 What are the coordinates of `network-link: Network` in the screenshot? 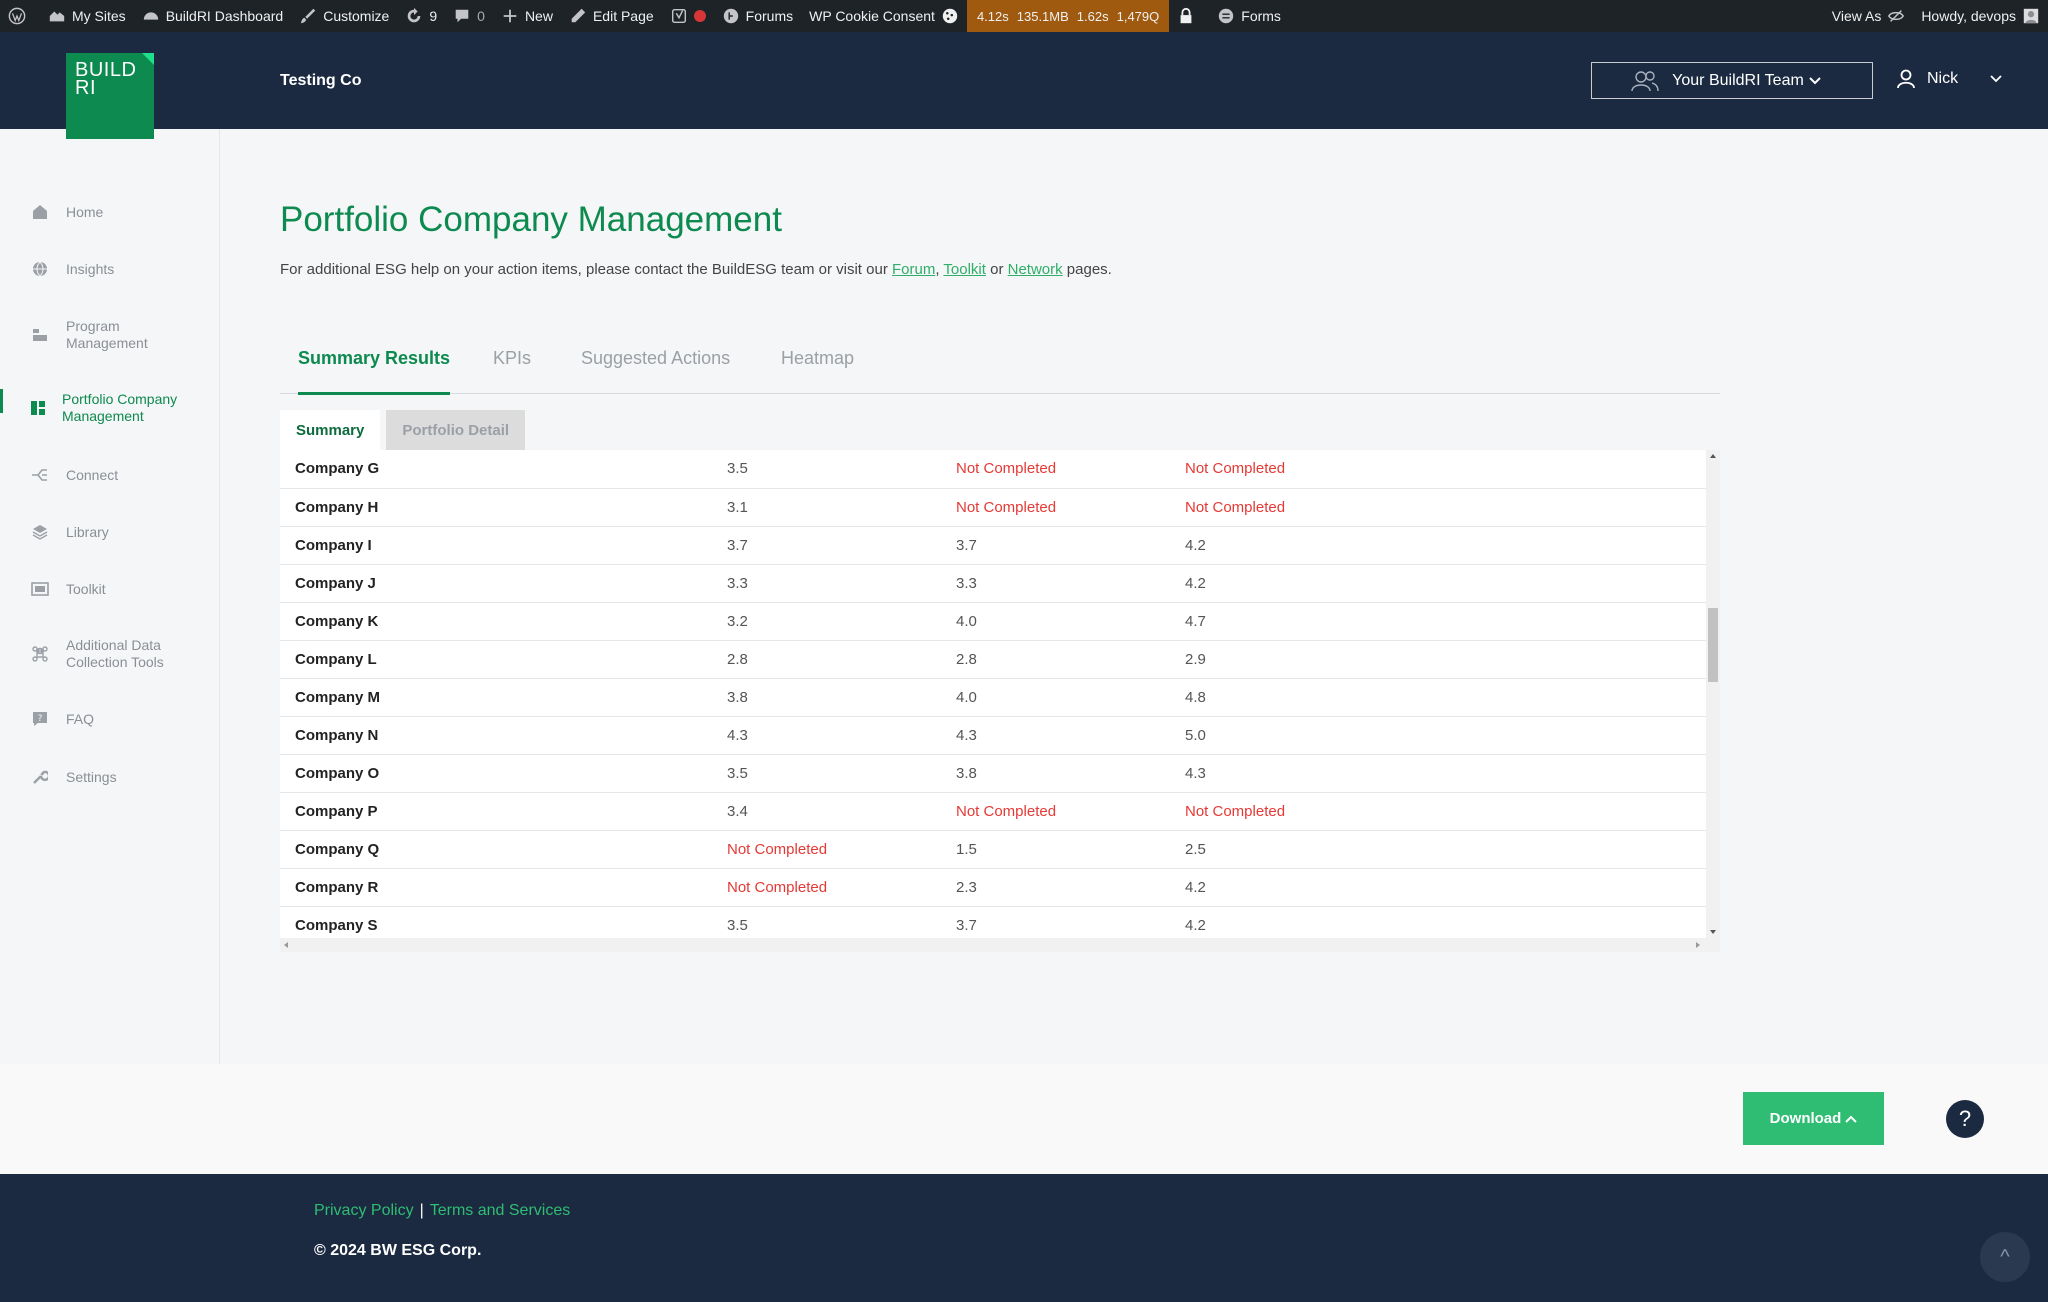 It's located at (1035, 269).